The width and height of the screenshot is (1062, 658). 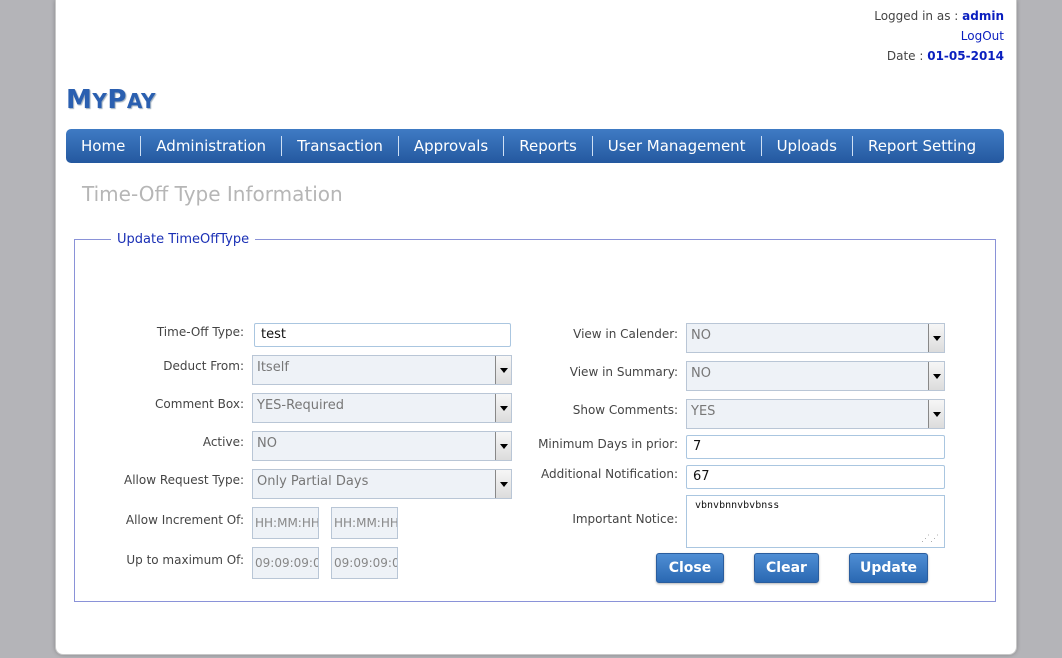 I want to click on important-notice-textarea: vbnvbnnvbvbnss ⋰⋰, so click(x=815, y=521).